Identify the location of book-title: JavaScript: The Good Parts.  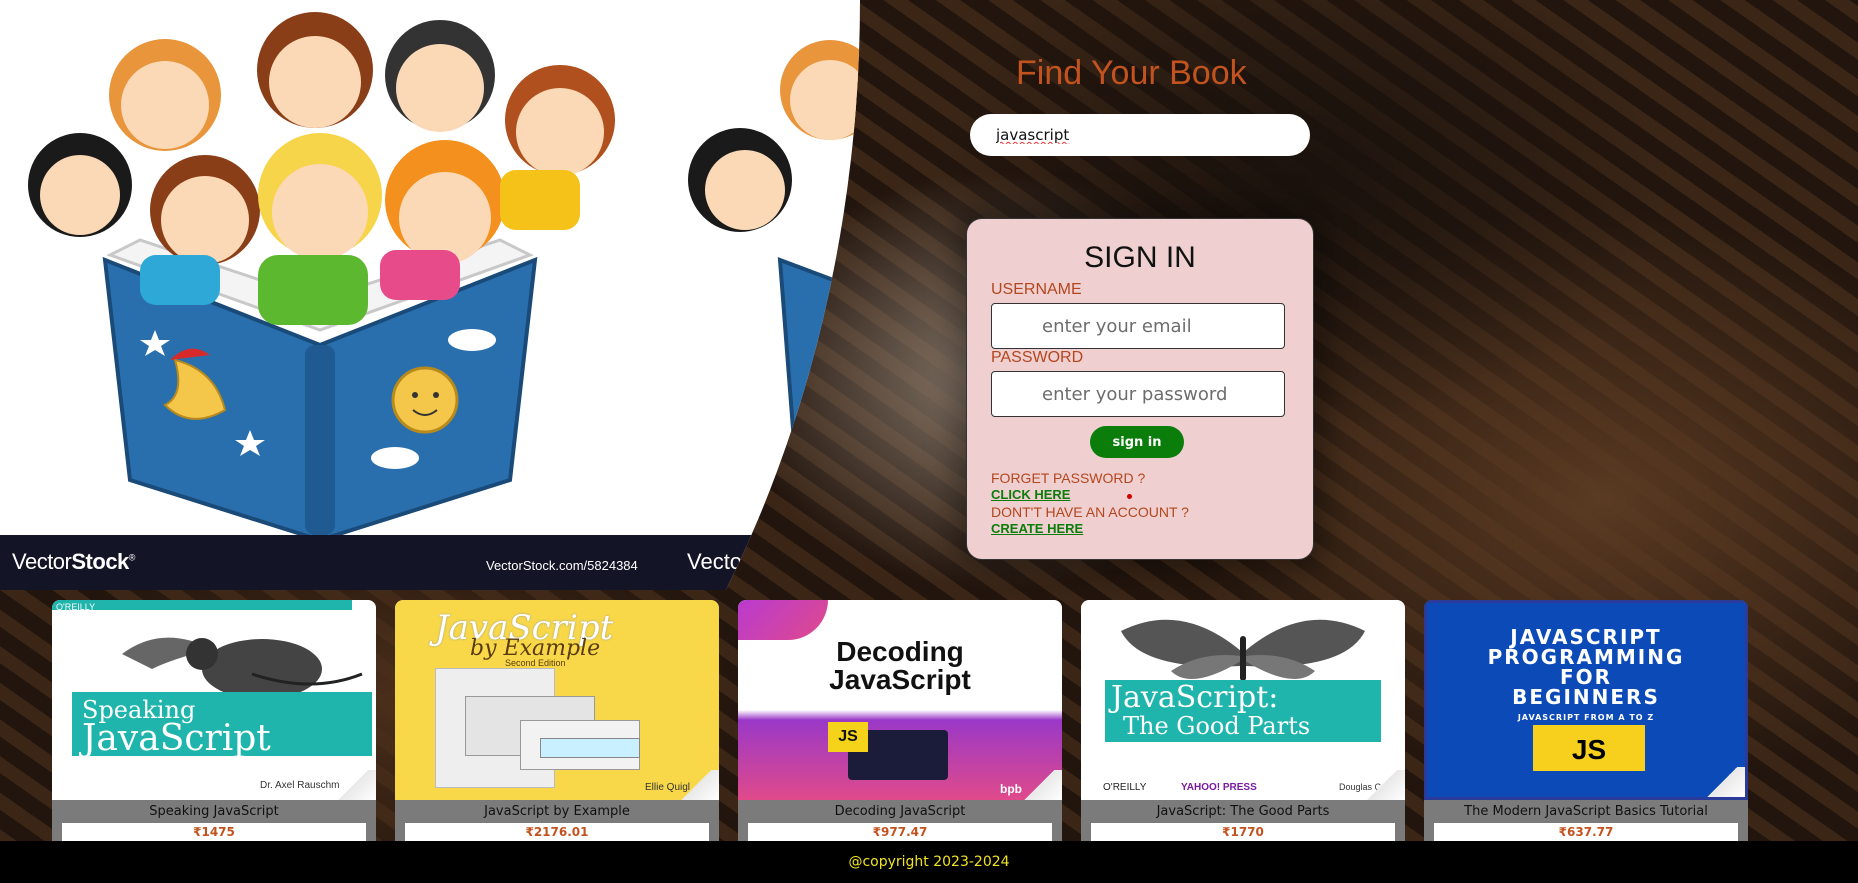
(1243, 811).